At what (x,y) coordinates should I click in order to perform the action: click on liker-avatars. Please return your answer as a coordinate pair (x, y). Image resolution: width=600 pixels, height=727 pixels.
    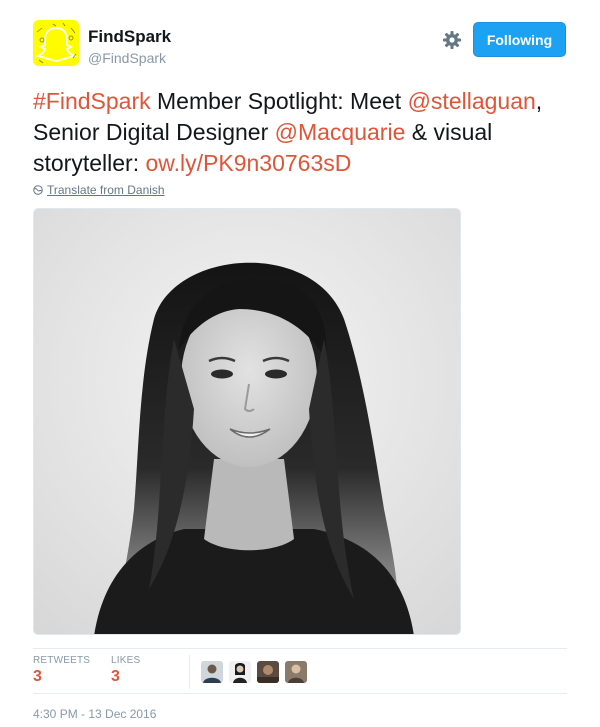
    Looking at the image, I should click on (254, 672).